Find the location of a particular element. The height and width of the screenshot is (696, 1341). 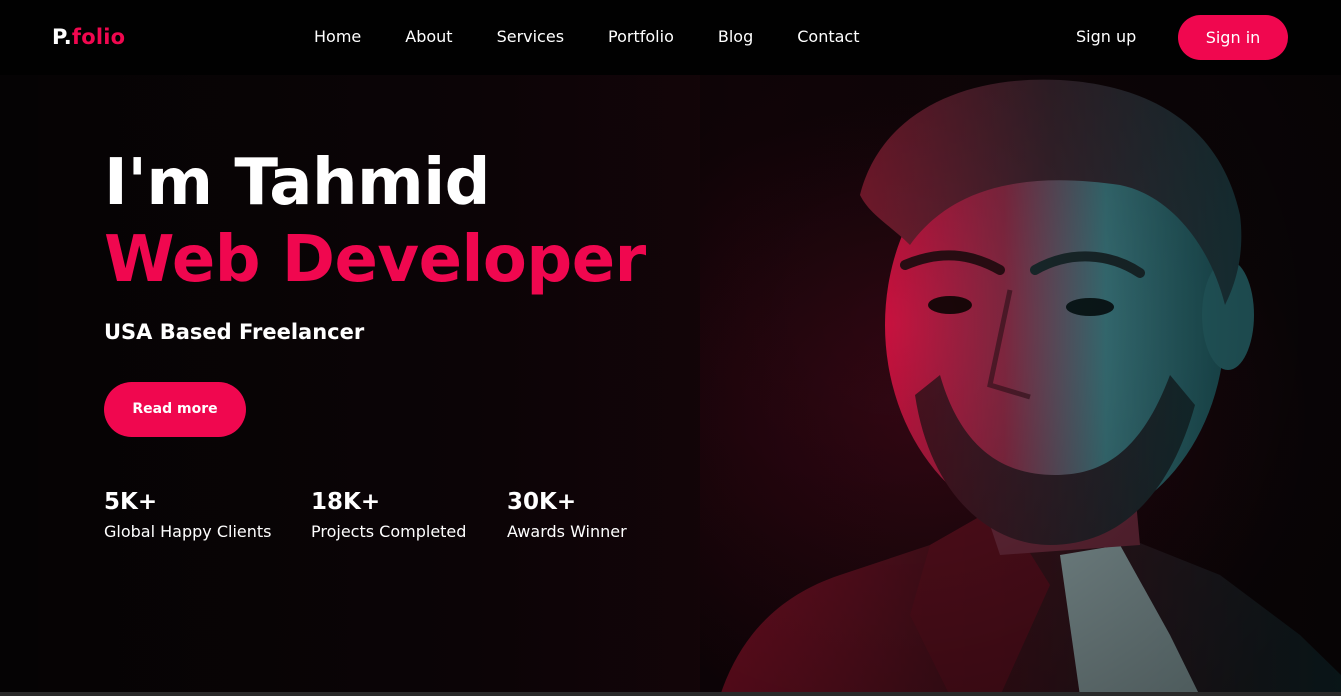

nav-item-blog: Blog is located at coordinates (735, 37).